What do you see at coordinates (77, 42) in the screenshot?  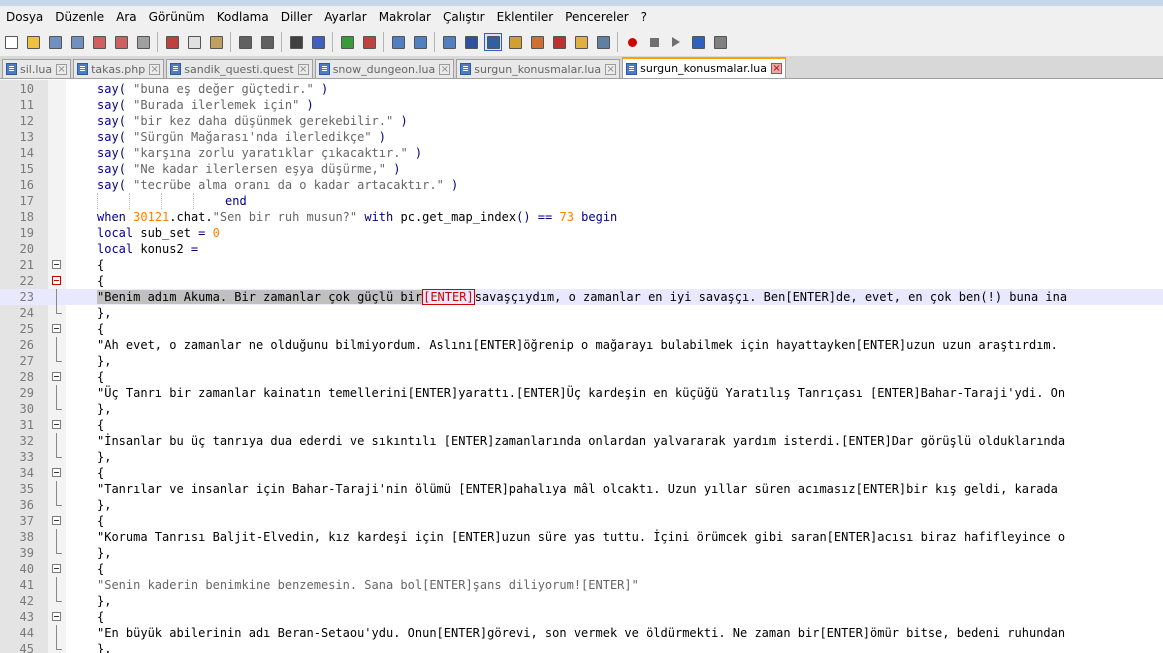 I see `save-all-icon` at bounding box center [77, 42].